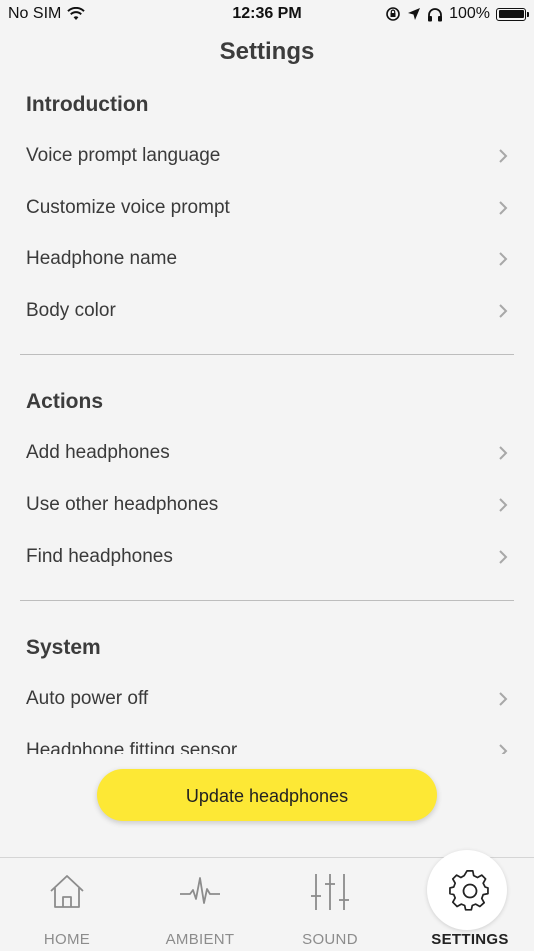 The height and width of the screenshot is (951, 534). I want to click on tab-home: HOME, so click(67, 904).